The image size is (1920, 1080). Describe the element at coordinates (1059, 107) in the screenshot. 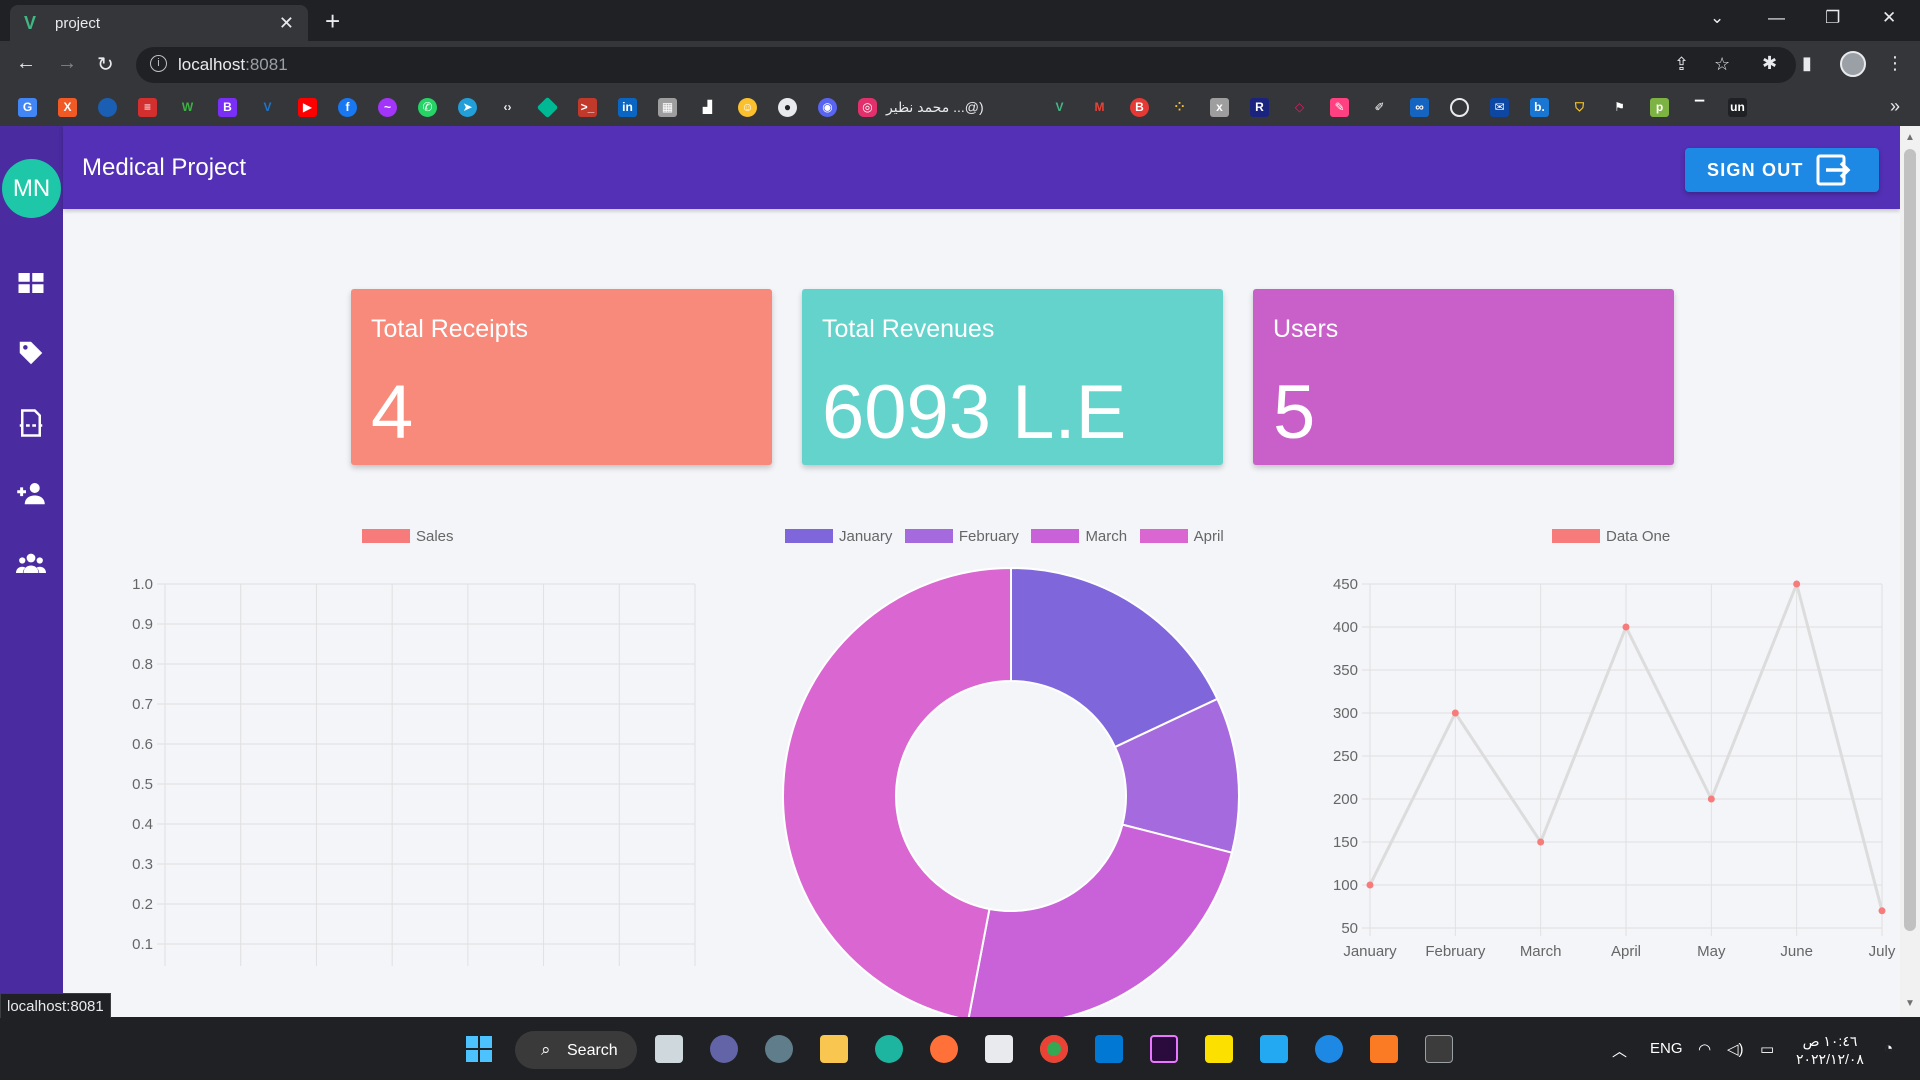

I see `bookmark-vue-icon: V` at that location.